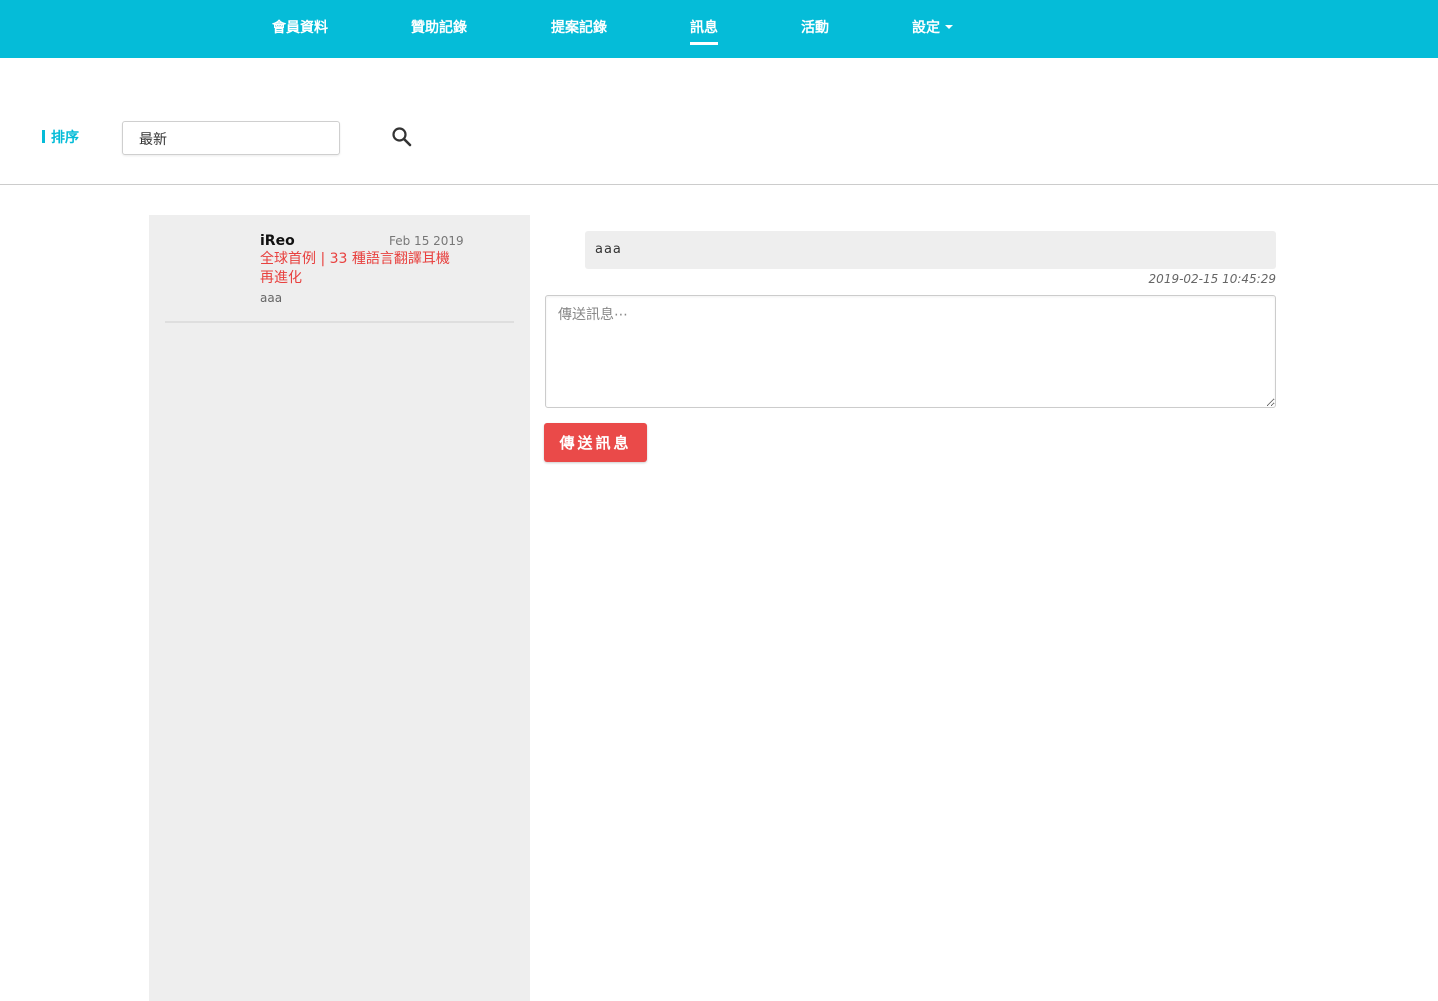 This screenshot has width=1438, height=1001. What do you see at coordinates (355, 268) in the screenshot?
I see `conversation-project-title: 全球首例 | 33 種語言翻譯耳機再進化` at bounding box center [355, 268].